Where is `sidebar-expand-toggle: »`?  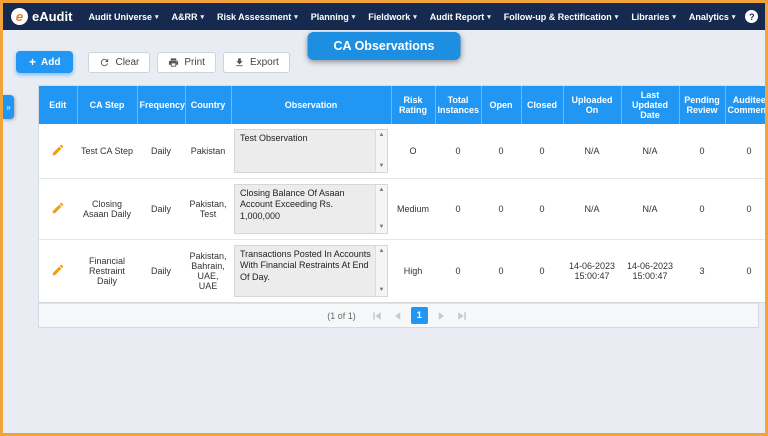 sidebar-expand-toggle: » is located at coordinates (8, 107).